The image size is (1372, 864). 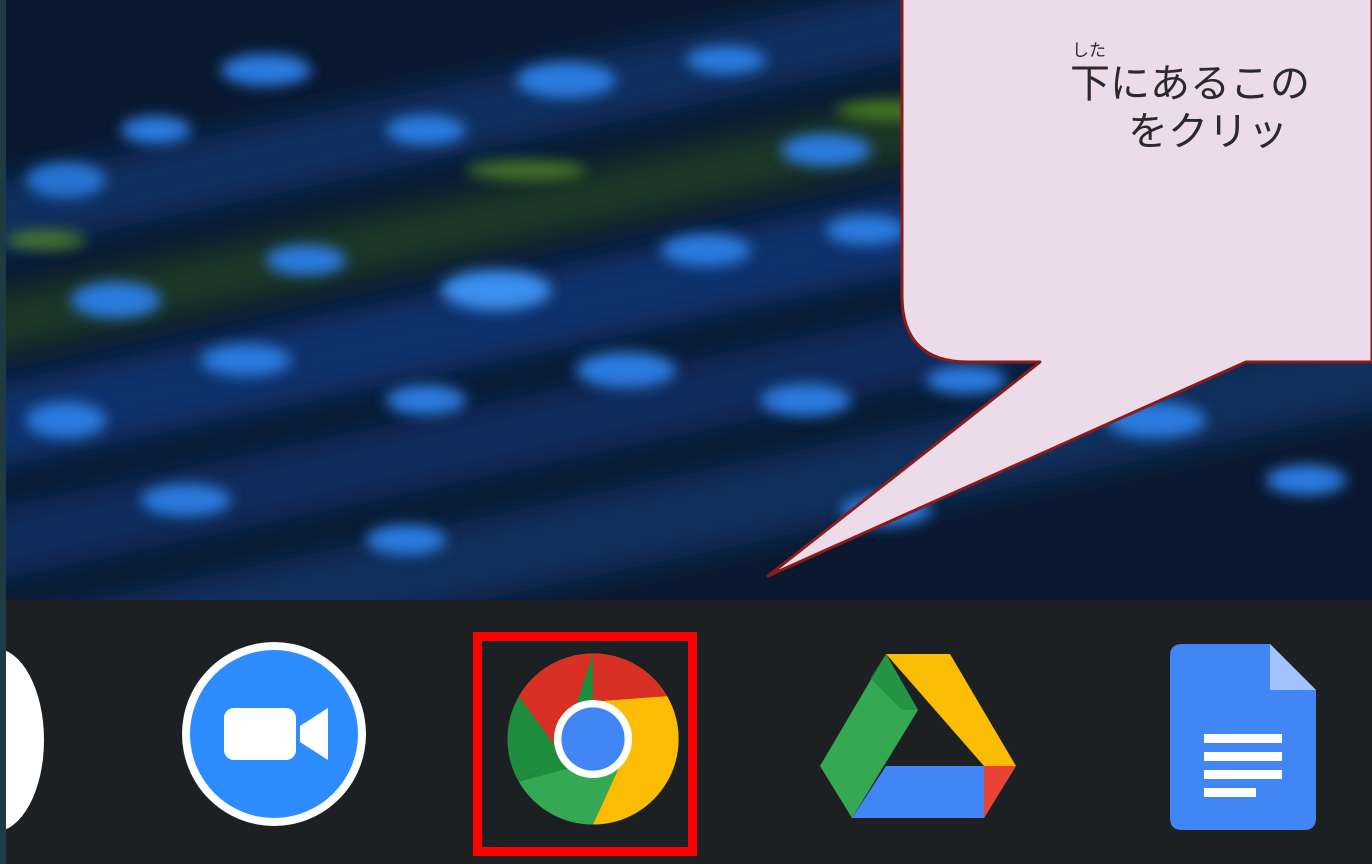 What do you see at coordinates (593, 739) in the screenshot?
I see `chrome-icon` at bounding box center [593, 739].